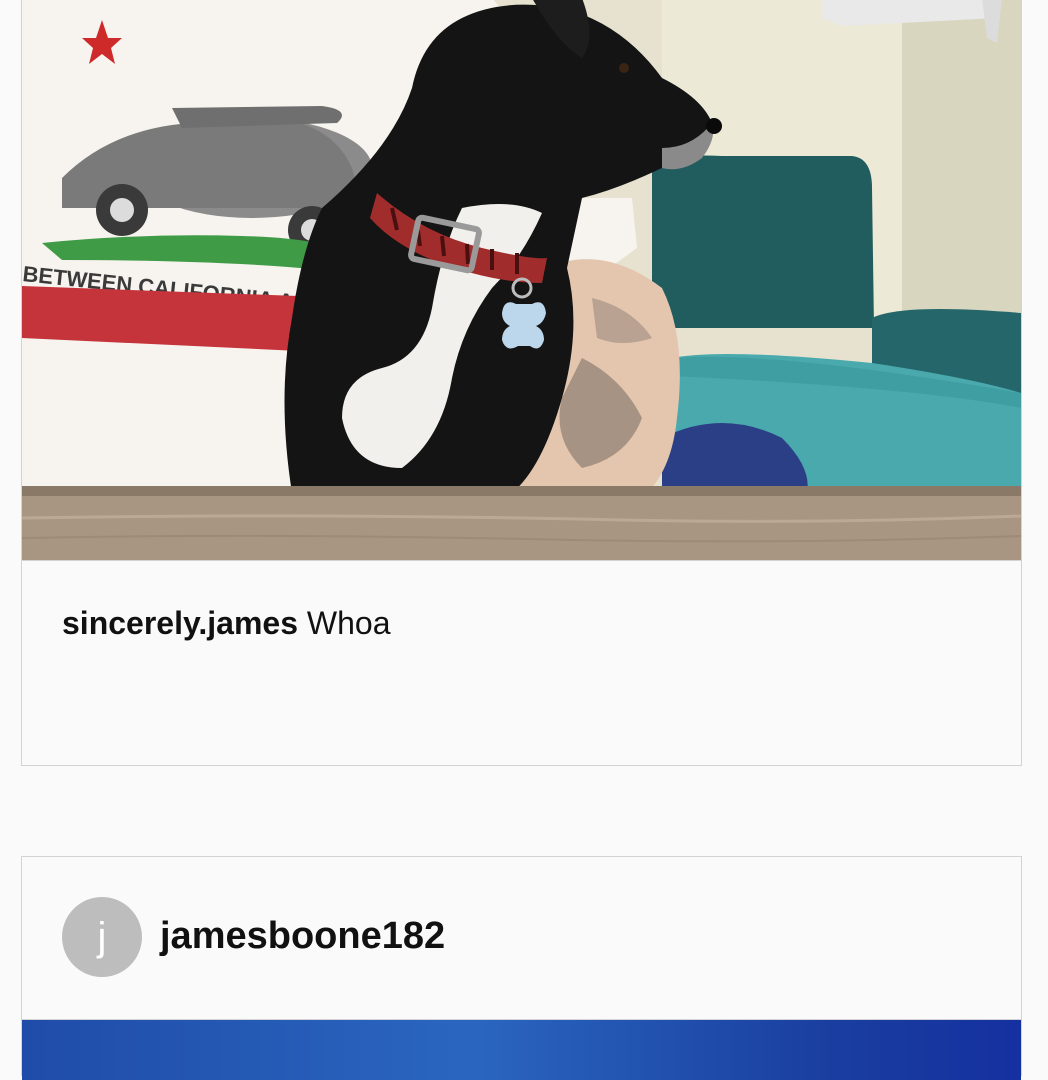 The height and width of the screenshot is (1080, 1048). Describe the element at coordinates (521, 1049) in the screenshot. I see `post-photo` at that location.